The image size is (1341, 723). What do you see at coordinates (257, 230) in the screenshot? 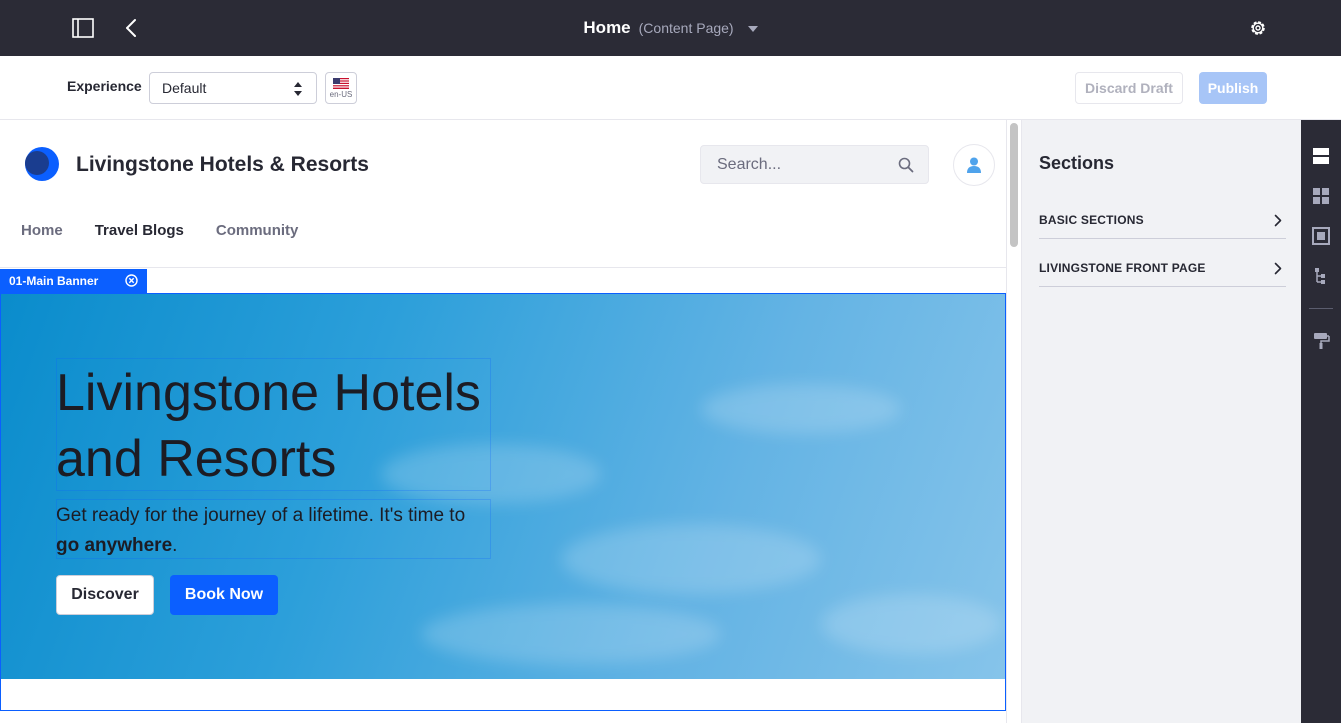
I see `nav-item-community: Community` at bounding box center [257, 230].